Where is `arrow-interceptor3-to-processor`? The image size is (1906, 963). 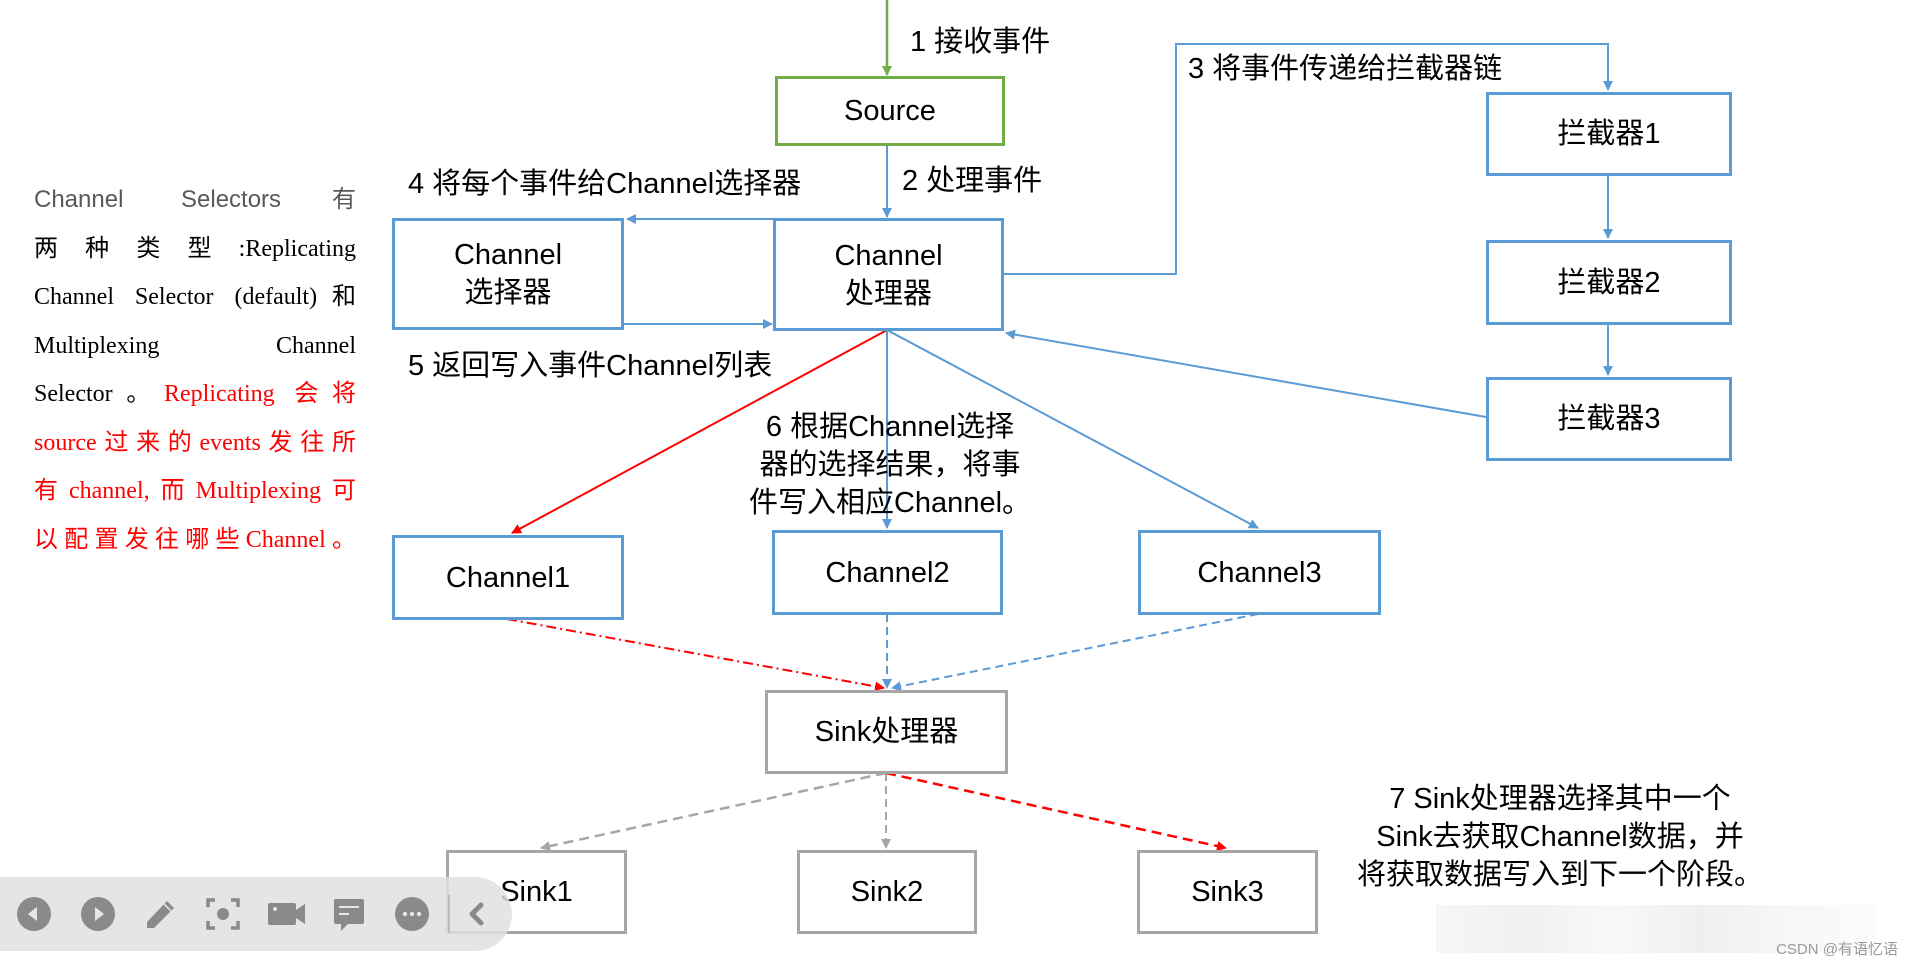 arrow-interceptor3-to-processor is located at coordinates (1246, 373).